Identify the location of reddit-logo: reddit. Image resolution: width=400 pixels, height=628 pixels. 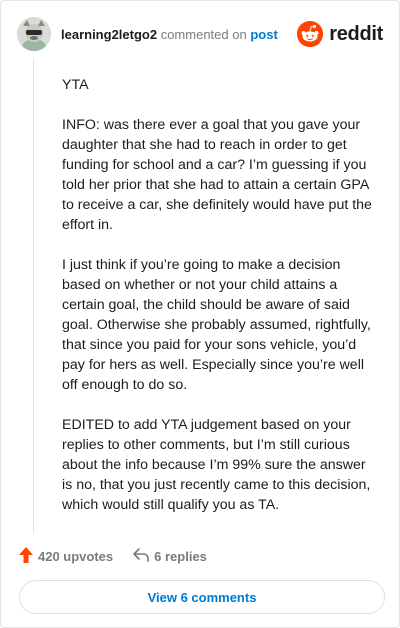
(340, 34).